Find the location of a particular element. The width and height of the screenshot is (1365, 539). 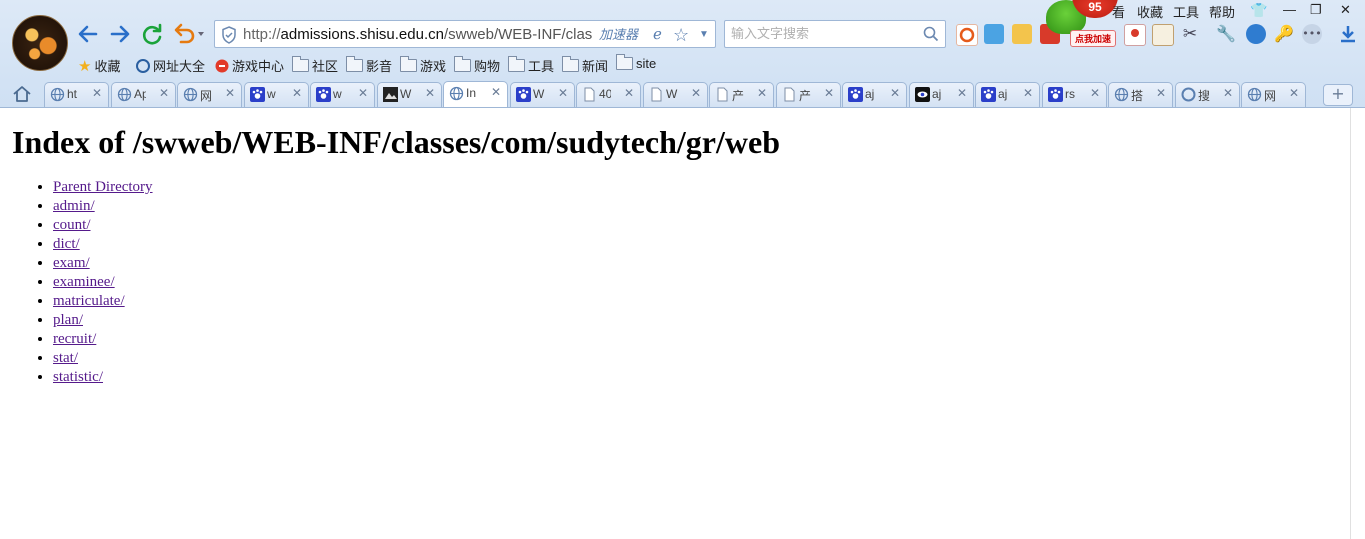

dir-link-recruit: recruit/ is located at coordinates (74, 339).